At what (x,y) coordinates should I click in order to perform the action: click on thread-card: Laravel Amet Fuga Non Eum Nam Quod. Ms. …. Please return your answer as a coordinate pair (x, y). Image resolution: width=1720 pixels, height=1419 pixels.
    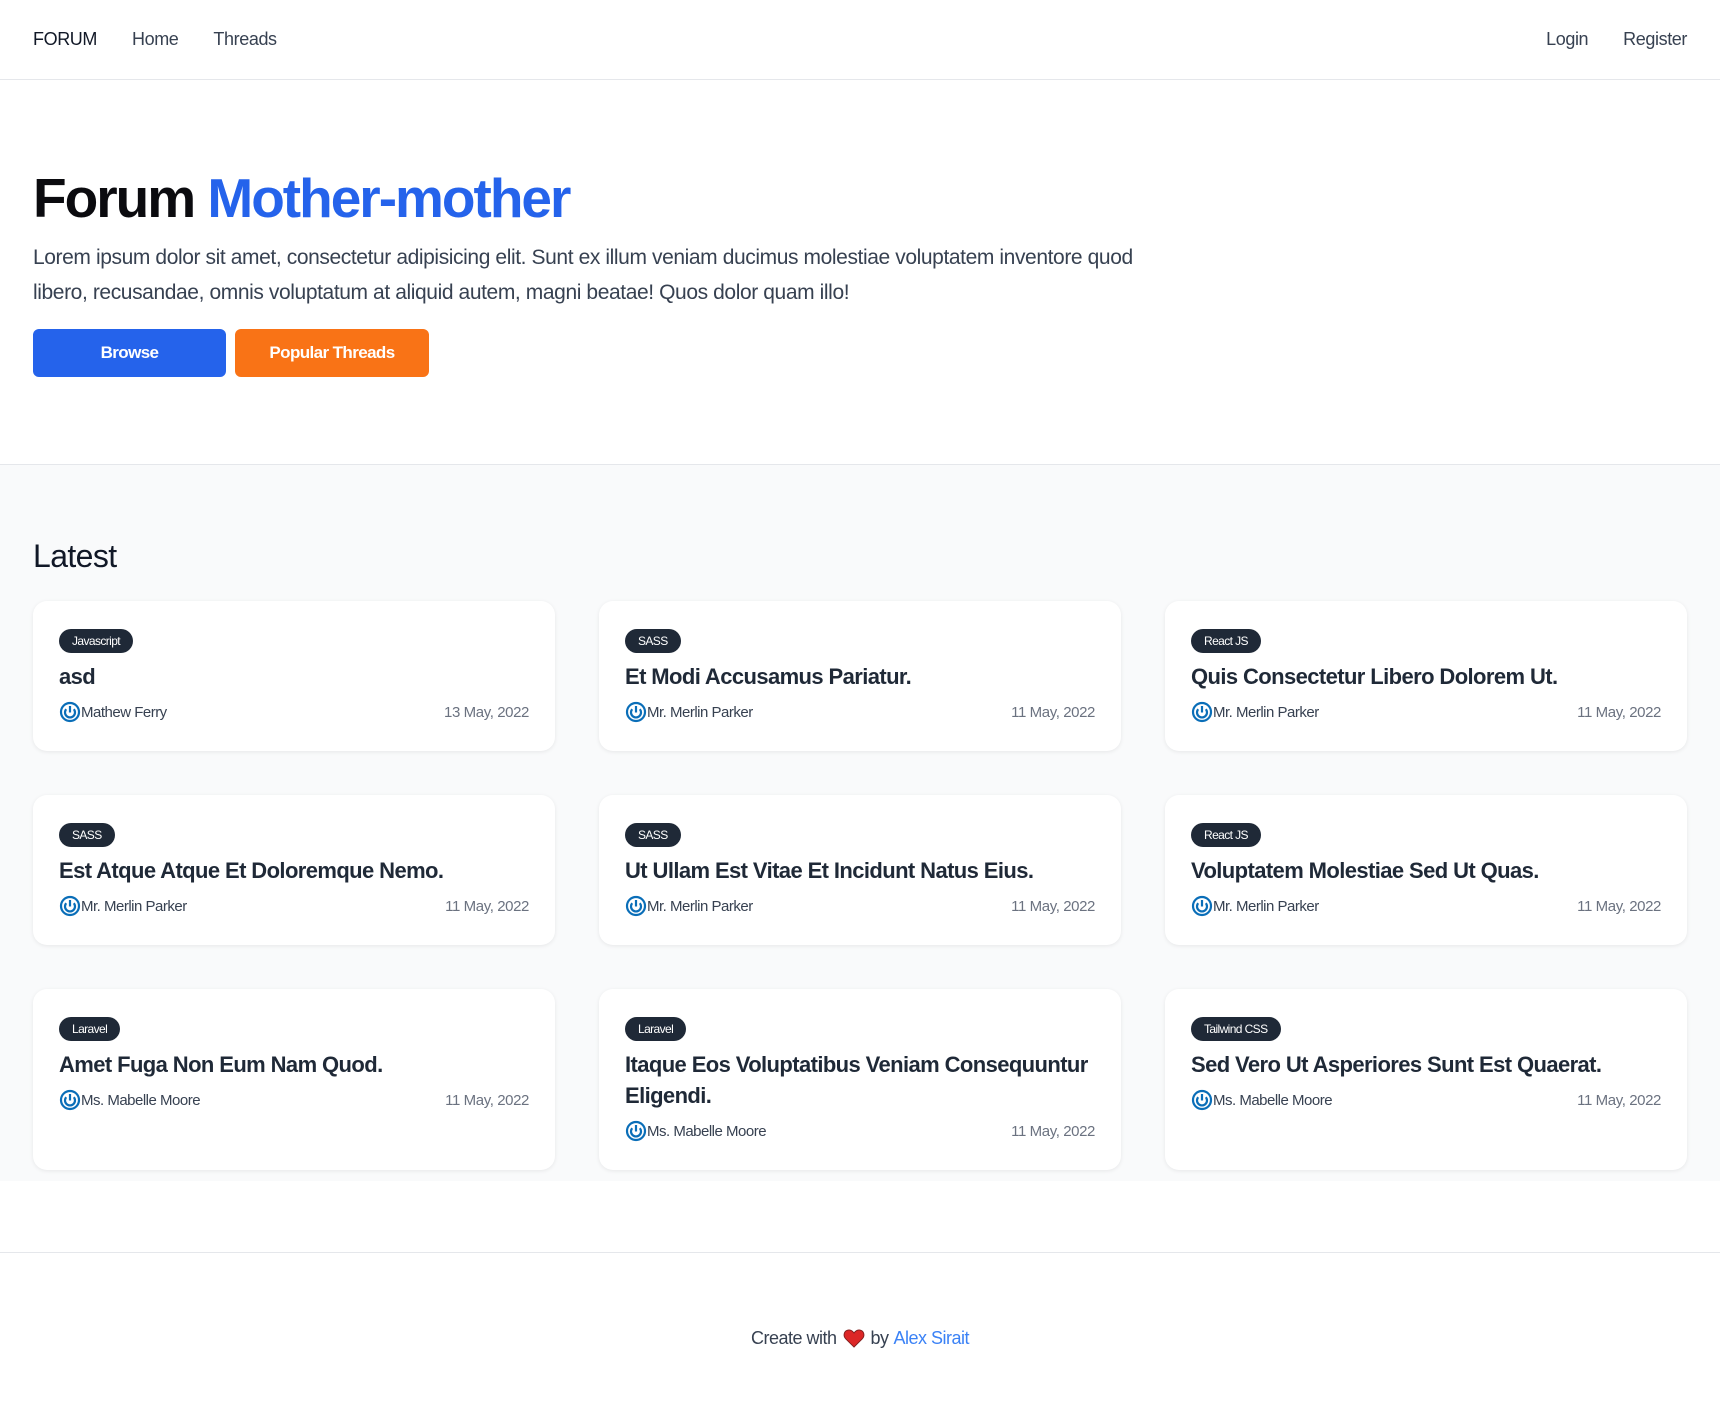
    Looking at the image, I should click on (294, 1079).